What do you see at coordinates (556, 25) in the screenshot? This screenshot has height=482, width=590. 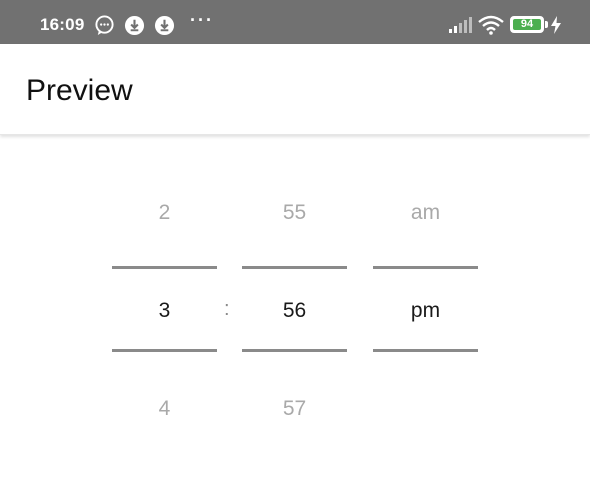 I see `charging-icon` at bounding box center [556, 25].